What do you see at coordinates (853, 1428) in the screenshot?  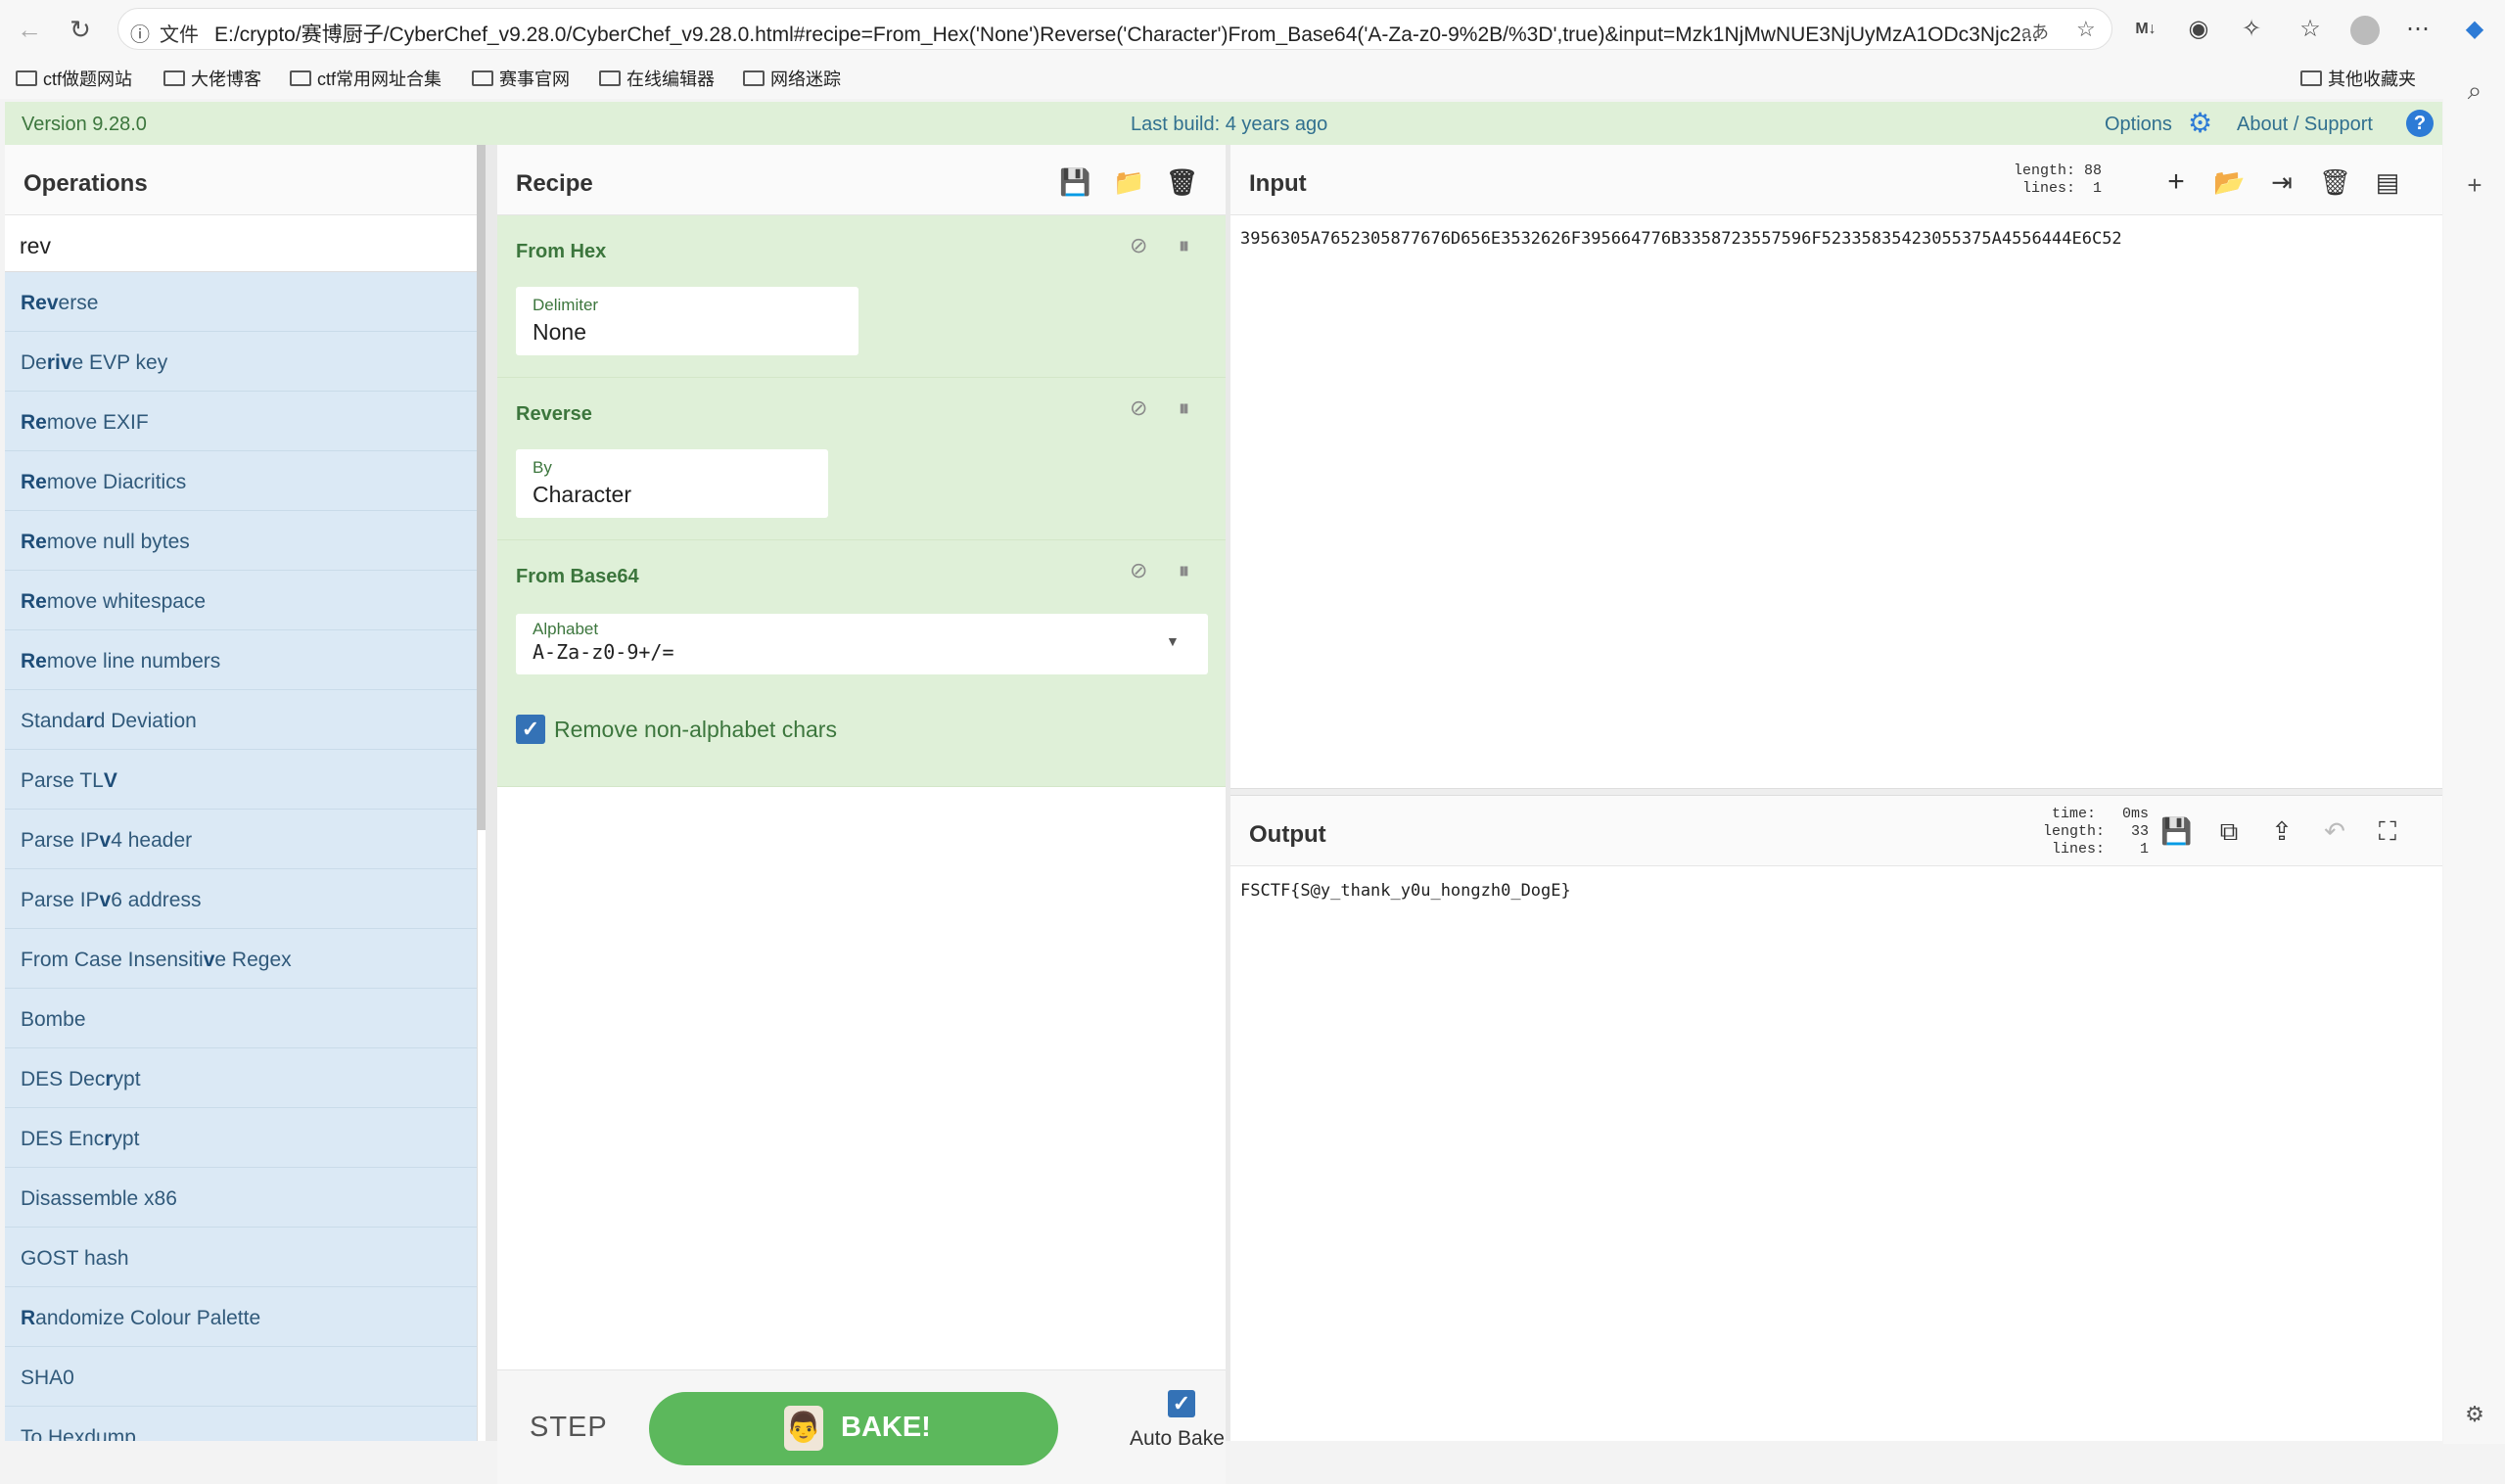 I see `bake-button: 👨 BAKE!` at bounding box center [853, 1428].